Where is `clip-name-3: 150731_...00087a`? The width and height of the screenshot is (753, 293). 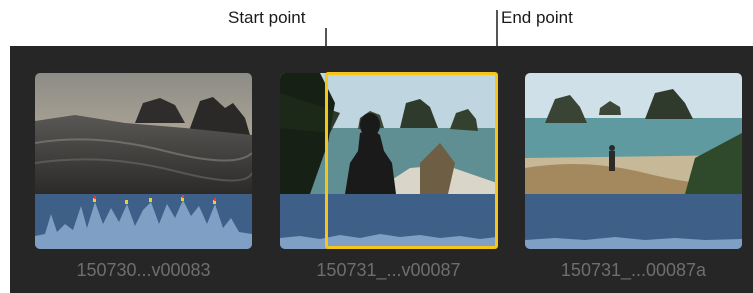 clip-name-3: 150731_...00087a is located at coordinates (633, 270).